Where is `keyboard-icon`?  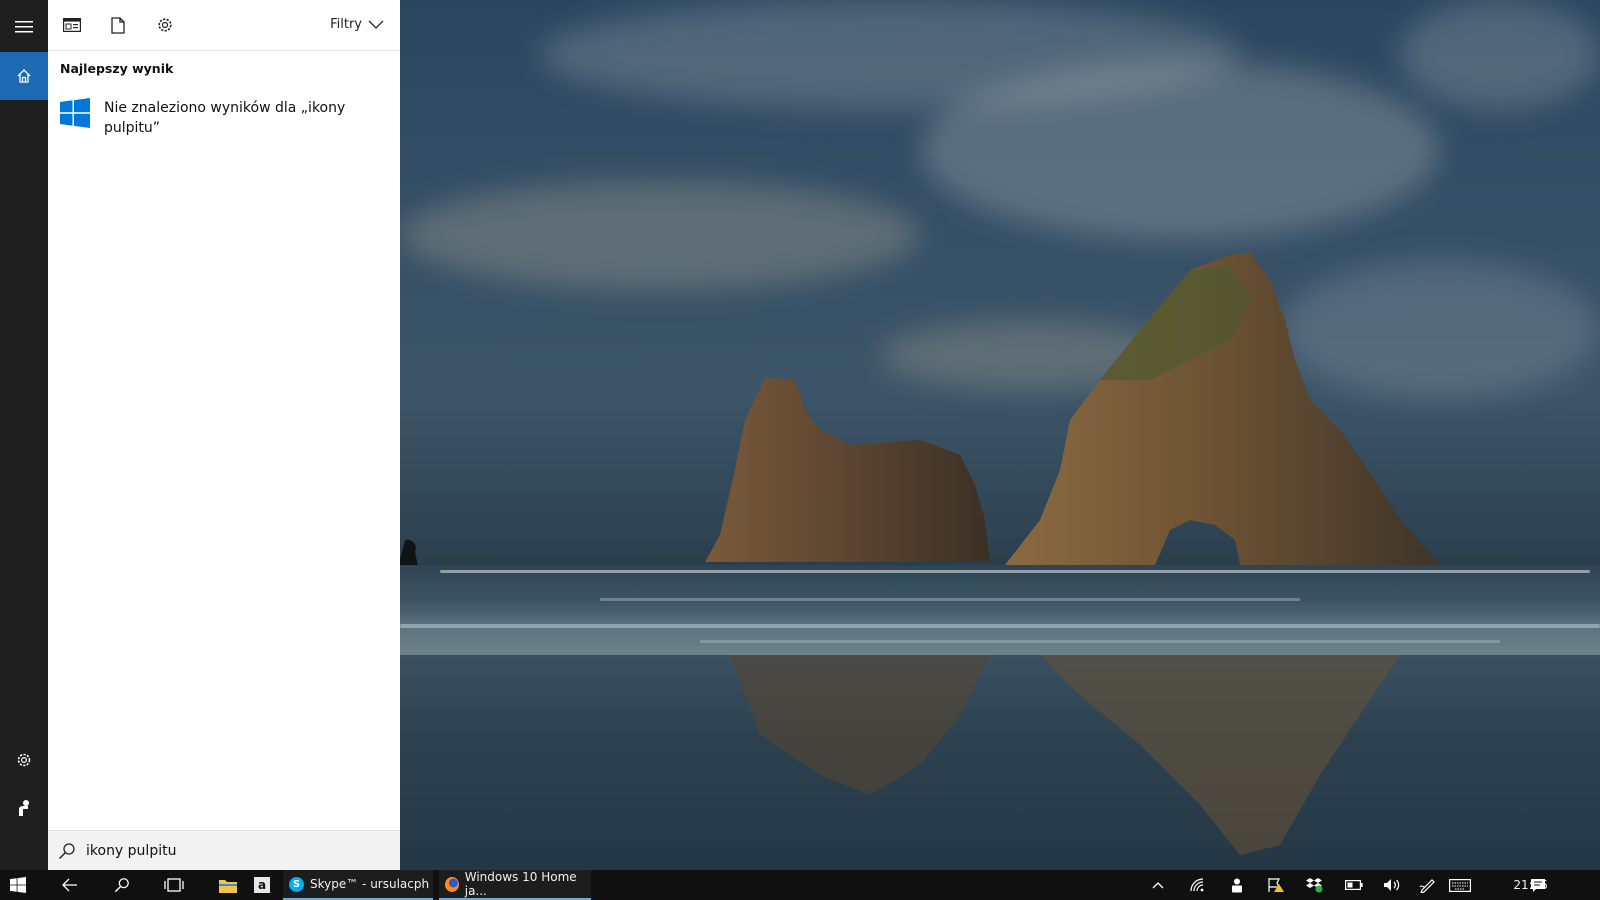 keyboard-icon is located at coordinates (1460, 885).